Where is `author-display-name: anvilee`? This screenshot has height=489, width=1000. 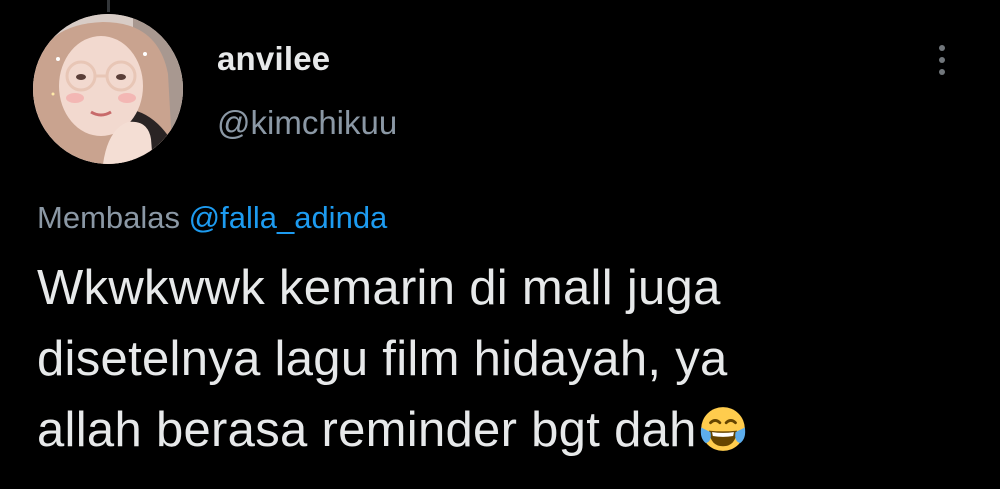
author-display-name: anvilee is located at coordinates (273, 59).